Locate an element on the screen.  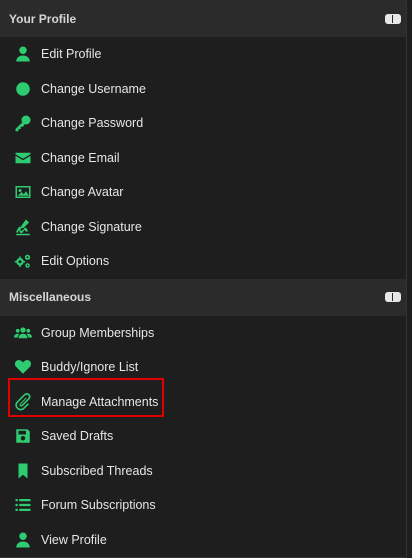
signature-icon is located at coordinates (23, 227).